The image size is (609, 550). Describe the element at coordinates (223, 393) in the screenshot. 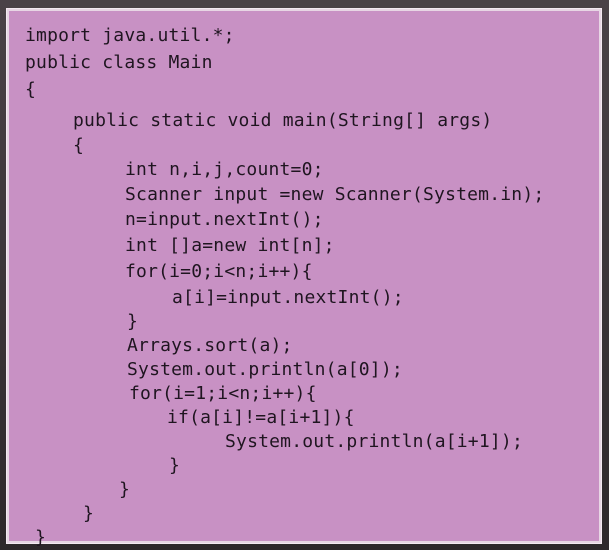

I see `code-line: for(i=1;i<n;i++){` at that location.